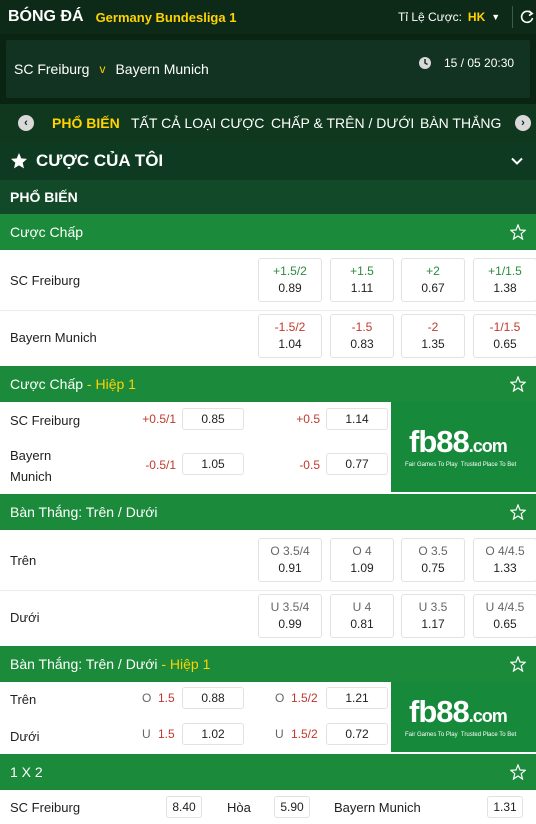 The width and height of the screenshot is (536, 824). What do you see at coordinates (102, 69) in the screenshot?
I see `versus-label: v` at bounding box center [102, 69].